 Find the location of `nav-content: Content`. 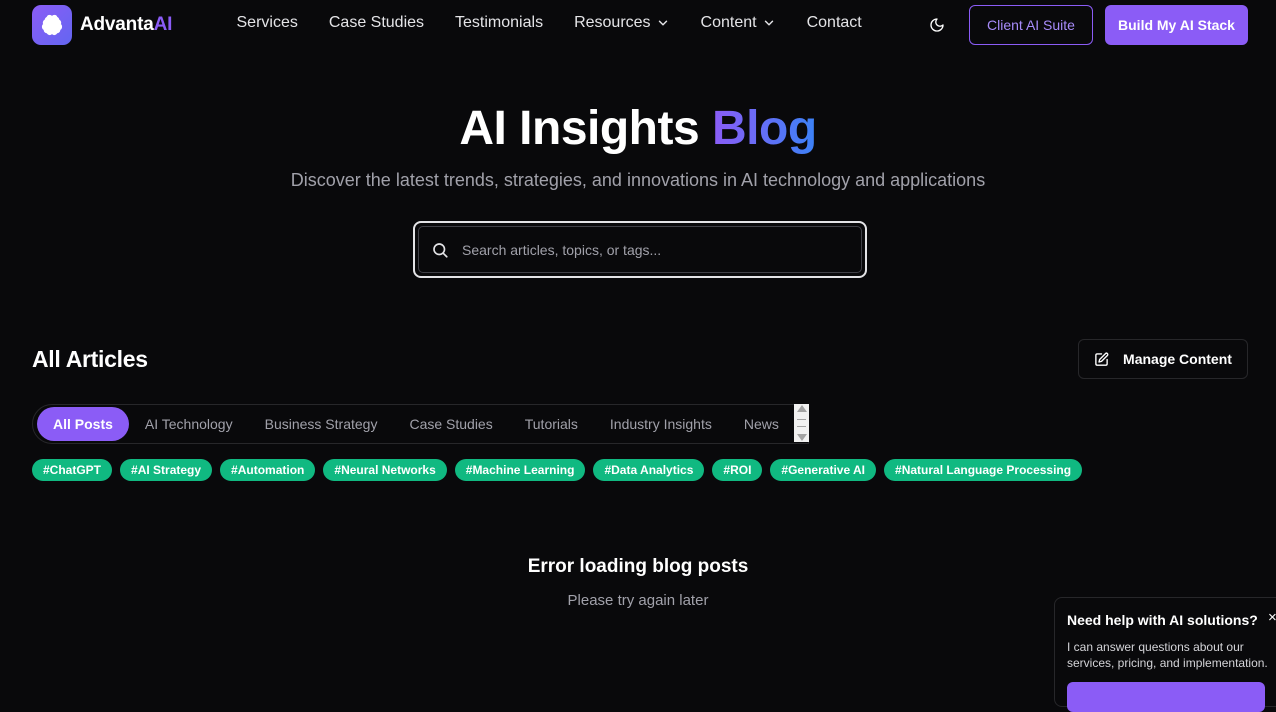

nav-content: Content is located at coordinates (738, 23).